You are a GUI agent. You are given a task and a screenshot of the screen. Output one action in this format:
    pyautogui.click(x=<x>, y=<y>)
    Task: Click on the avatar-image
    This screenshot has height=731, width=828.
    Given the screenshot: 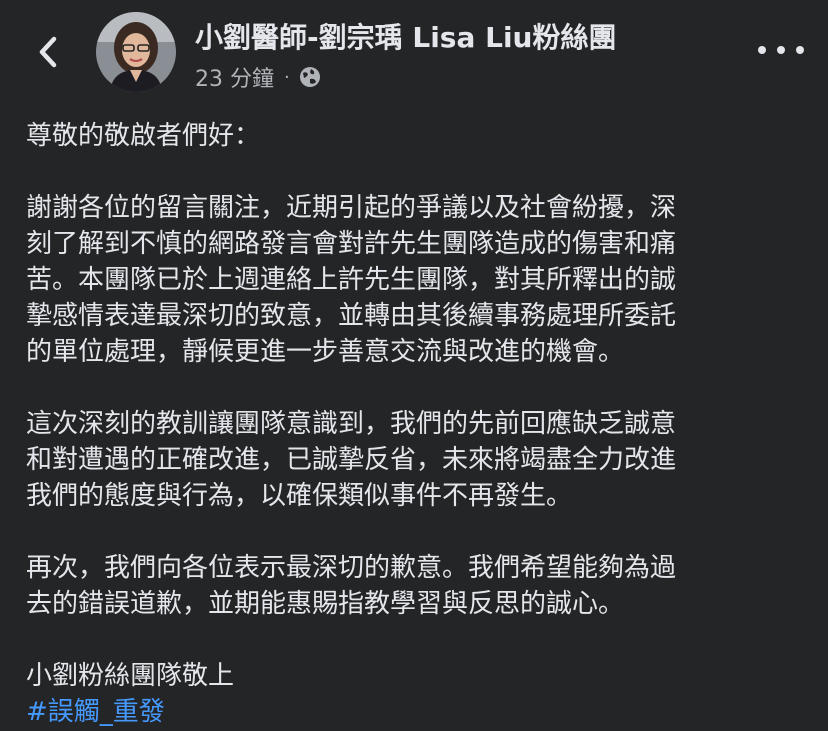 What is the action you would take?
    pyautogui.click(x=136, y=52)
    